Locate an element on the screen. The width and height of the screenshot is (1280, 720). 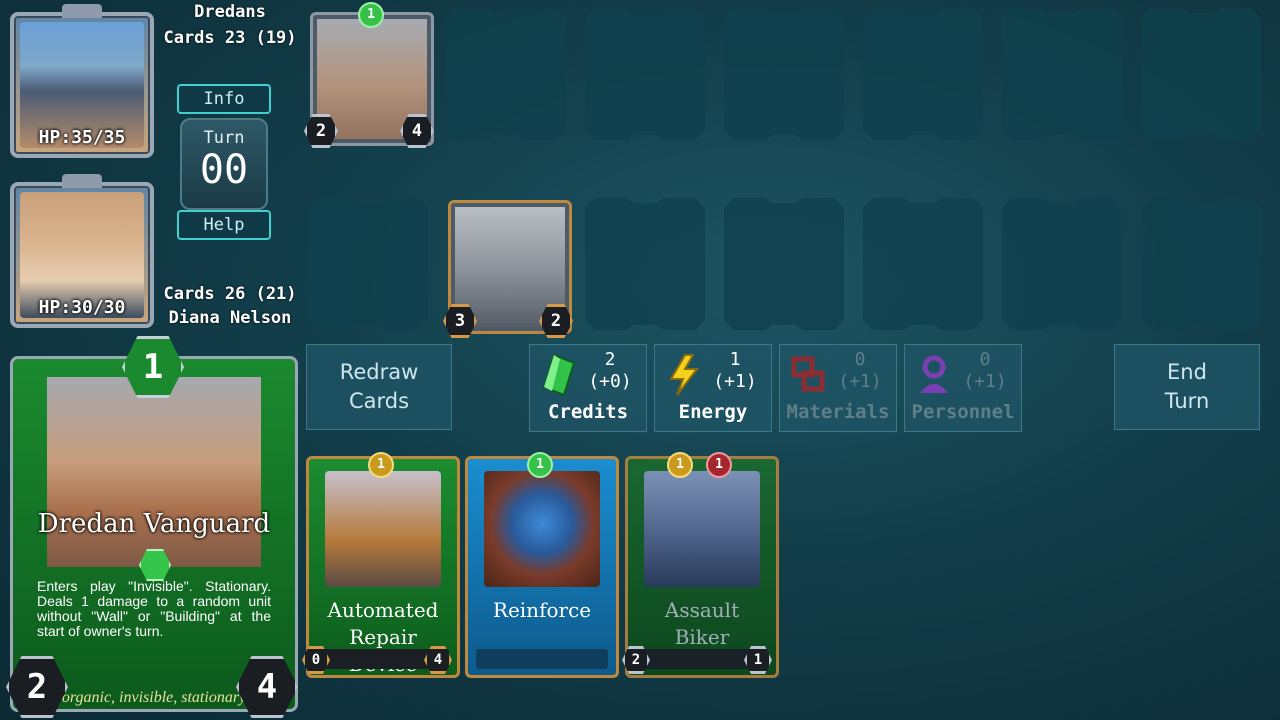
personnel-count: 0 is located at coordinates (985, 359).